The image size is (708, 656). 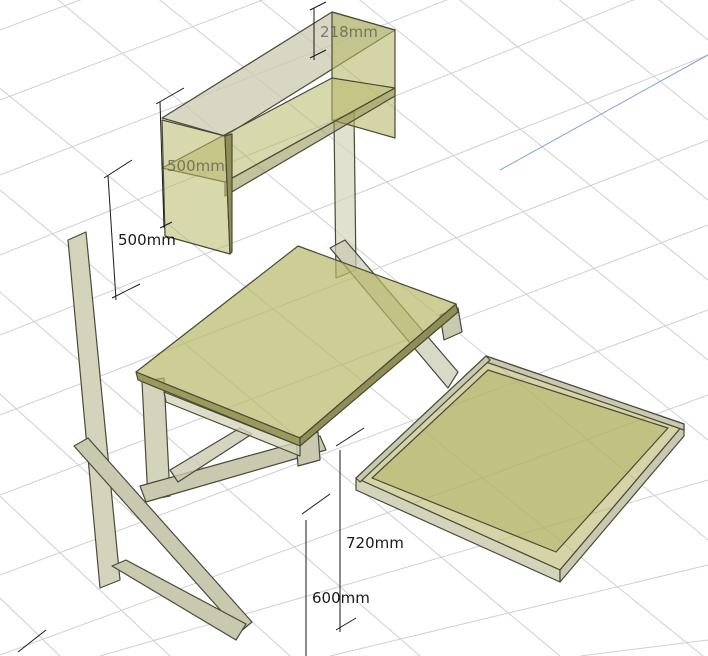 I want to click on dim-label-hutch-height: 500mm, so click(x=196, y=166).